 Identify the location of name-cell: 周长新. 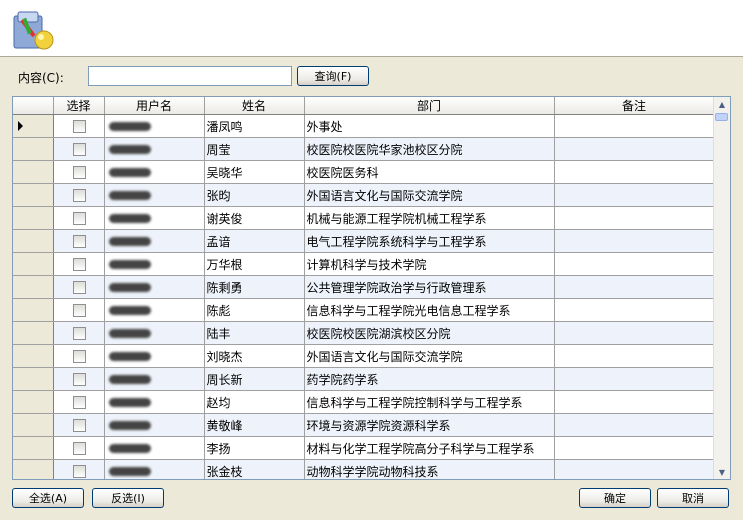
(254, 379).